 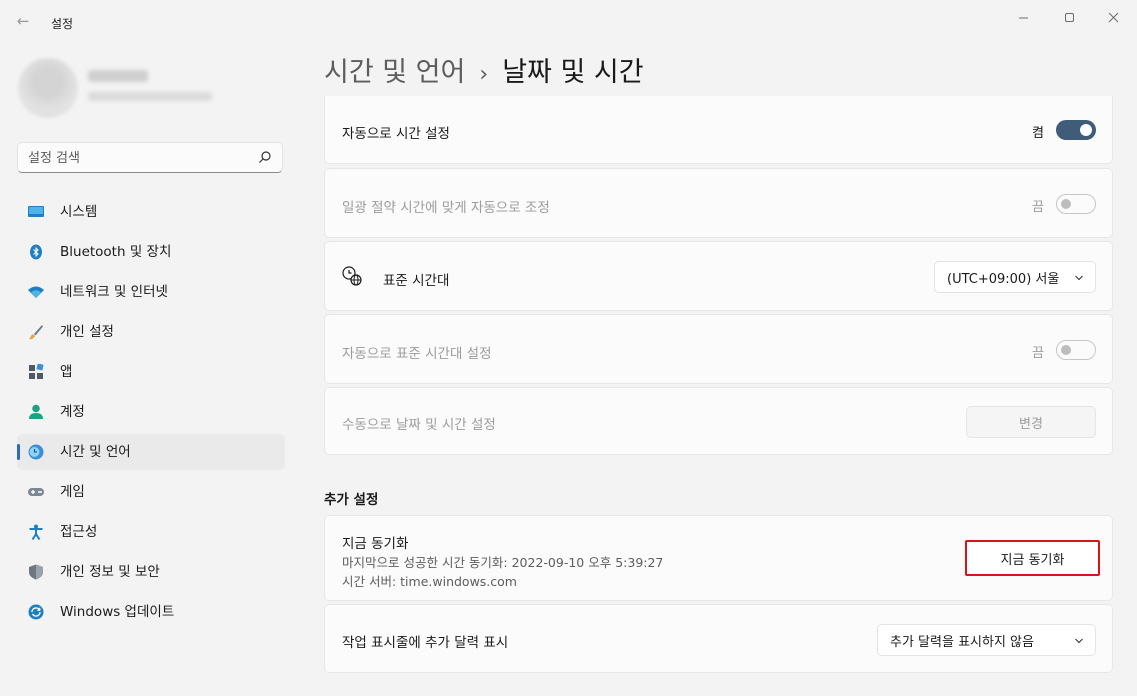 What do you see at coordinates (79, 532) in the screenshot?
I see `sidebar-item-label: 접근성` at bounding box center [79, 532].